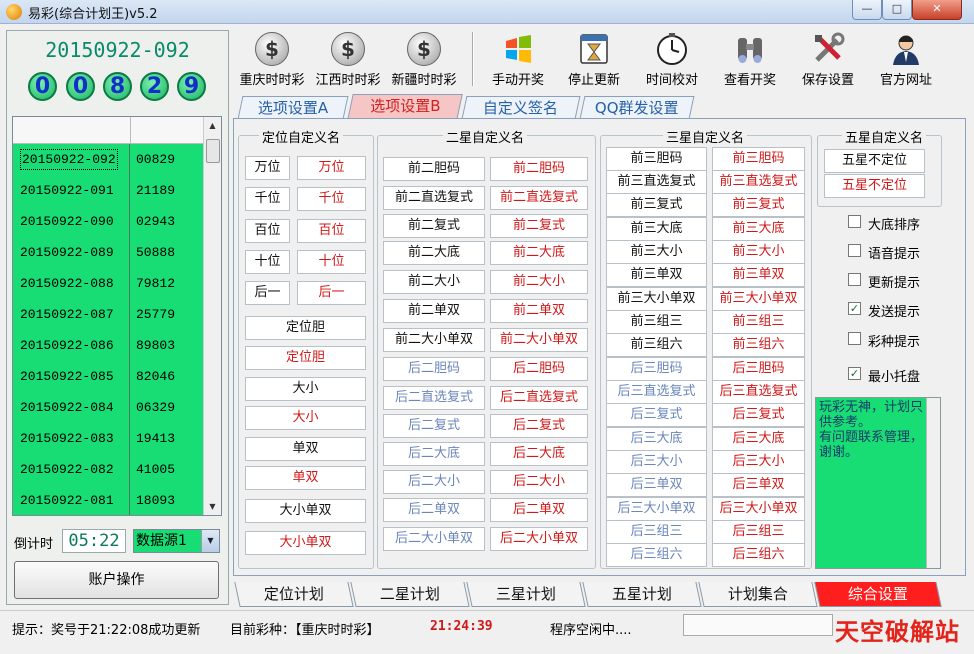 The width and height of the screenshot is (974, 654). What do you see at coordinates (424, 49) in the screenshot?
I see `coin-icon: $` at bounding box center [424, 49].